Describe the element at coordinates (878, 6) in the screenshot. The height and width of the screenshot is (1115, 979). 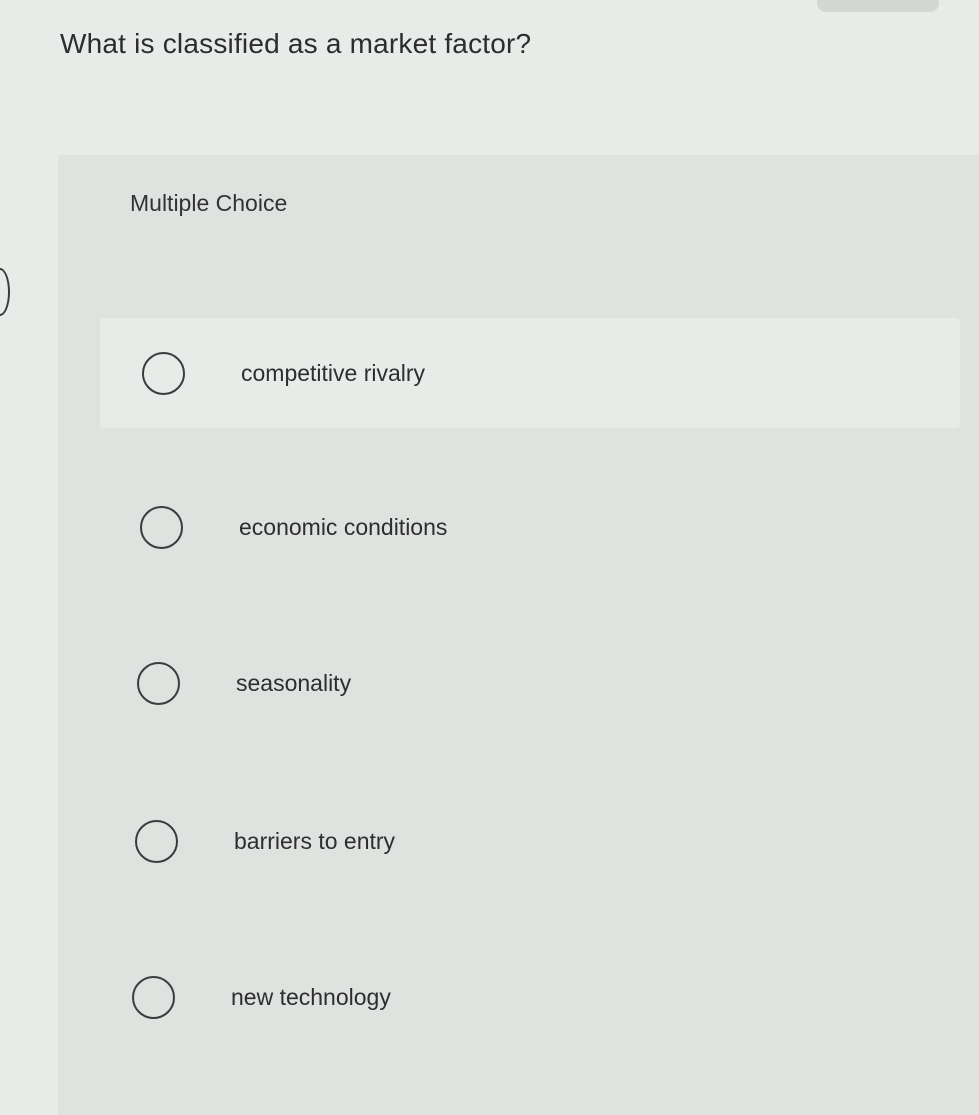
I see `top-tab-decoration` at that location.